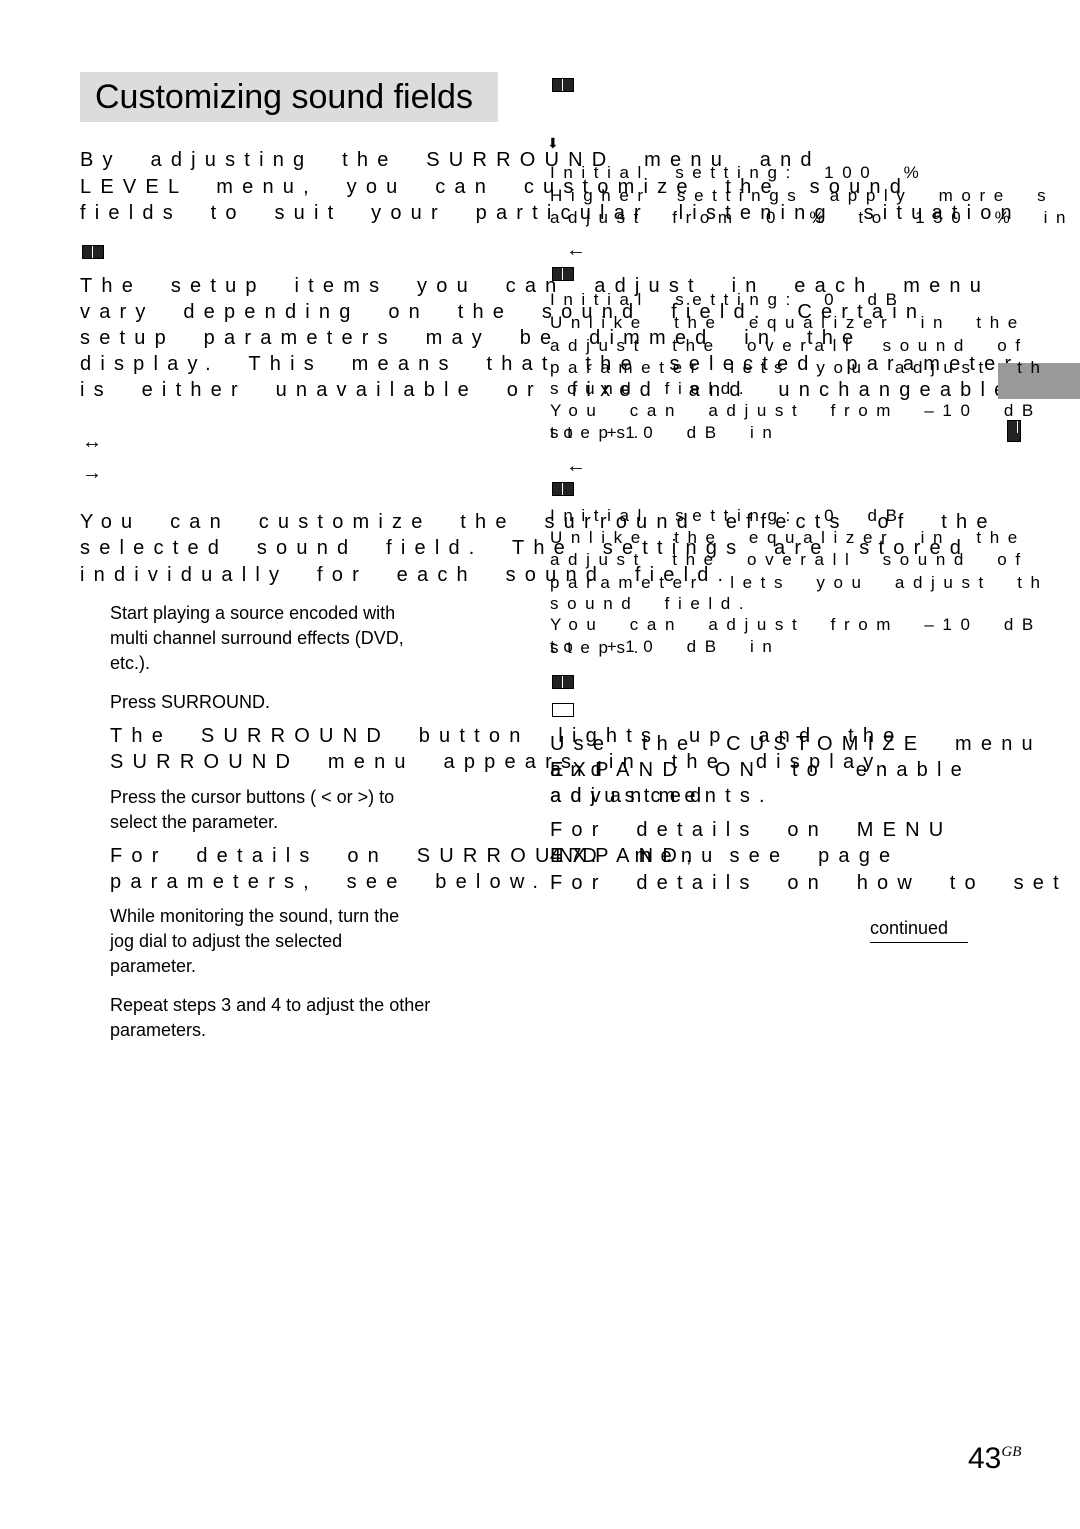  I want to click on step-3: select the parameter., so click(194, 822).